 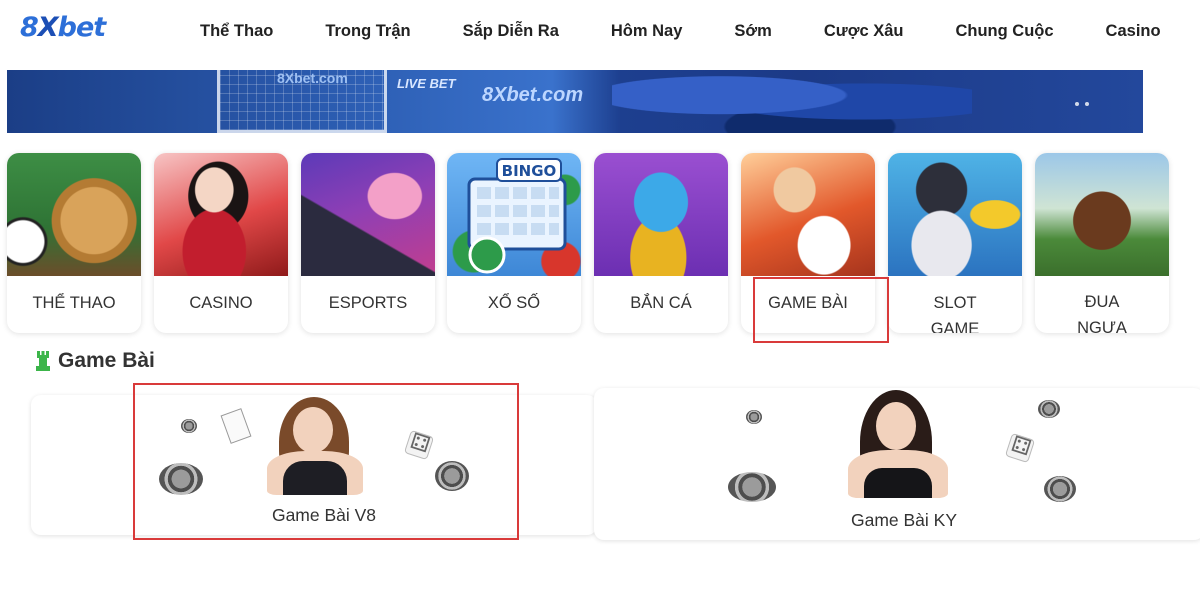 I want to click on nav-chung-cuoc: Chung Cuộc, so click(x=1004, y=31).